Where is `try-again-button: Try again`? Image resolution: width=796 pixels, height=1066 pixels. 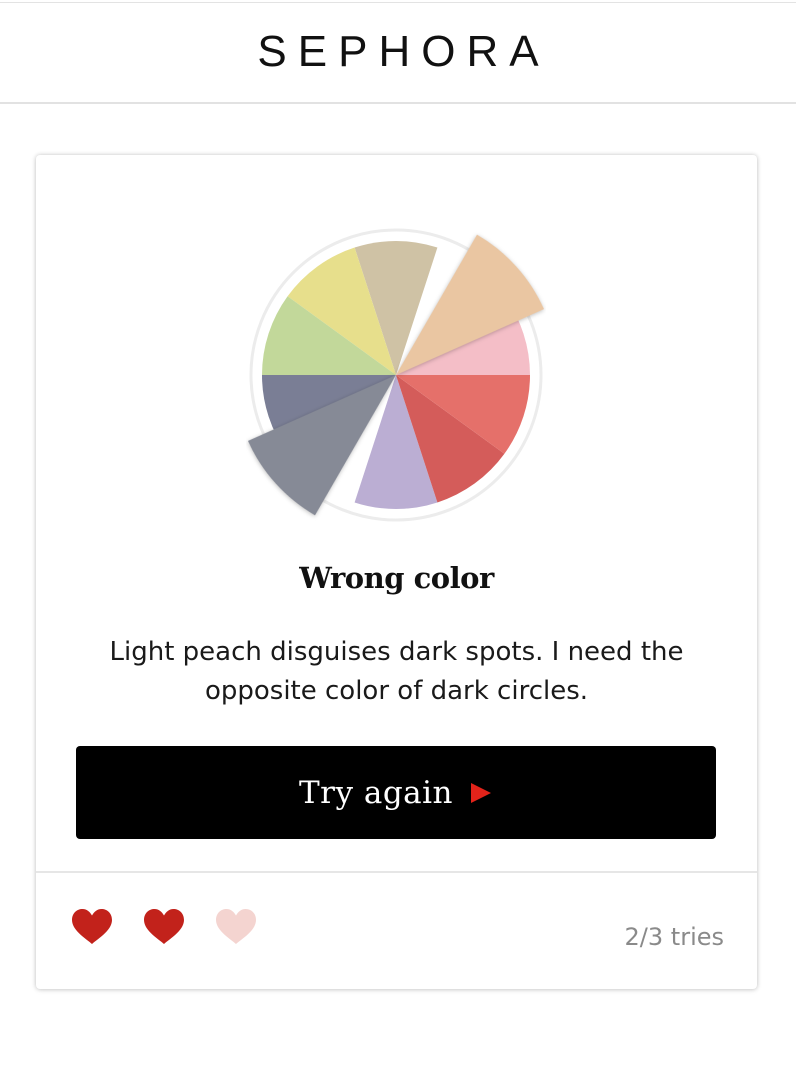 try-again-button: Try again is located at coordinates (396, 792).